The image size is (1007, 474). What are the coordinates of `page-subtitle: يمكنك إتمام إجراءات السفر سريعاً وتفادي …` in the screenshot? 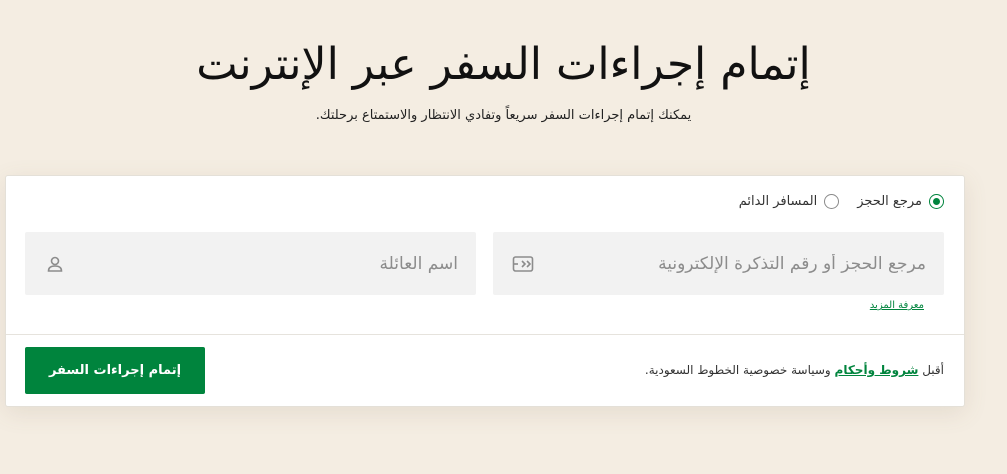 It's located at (503, 115).